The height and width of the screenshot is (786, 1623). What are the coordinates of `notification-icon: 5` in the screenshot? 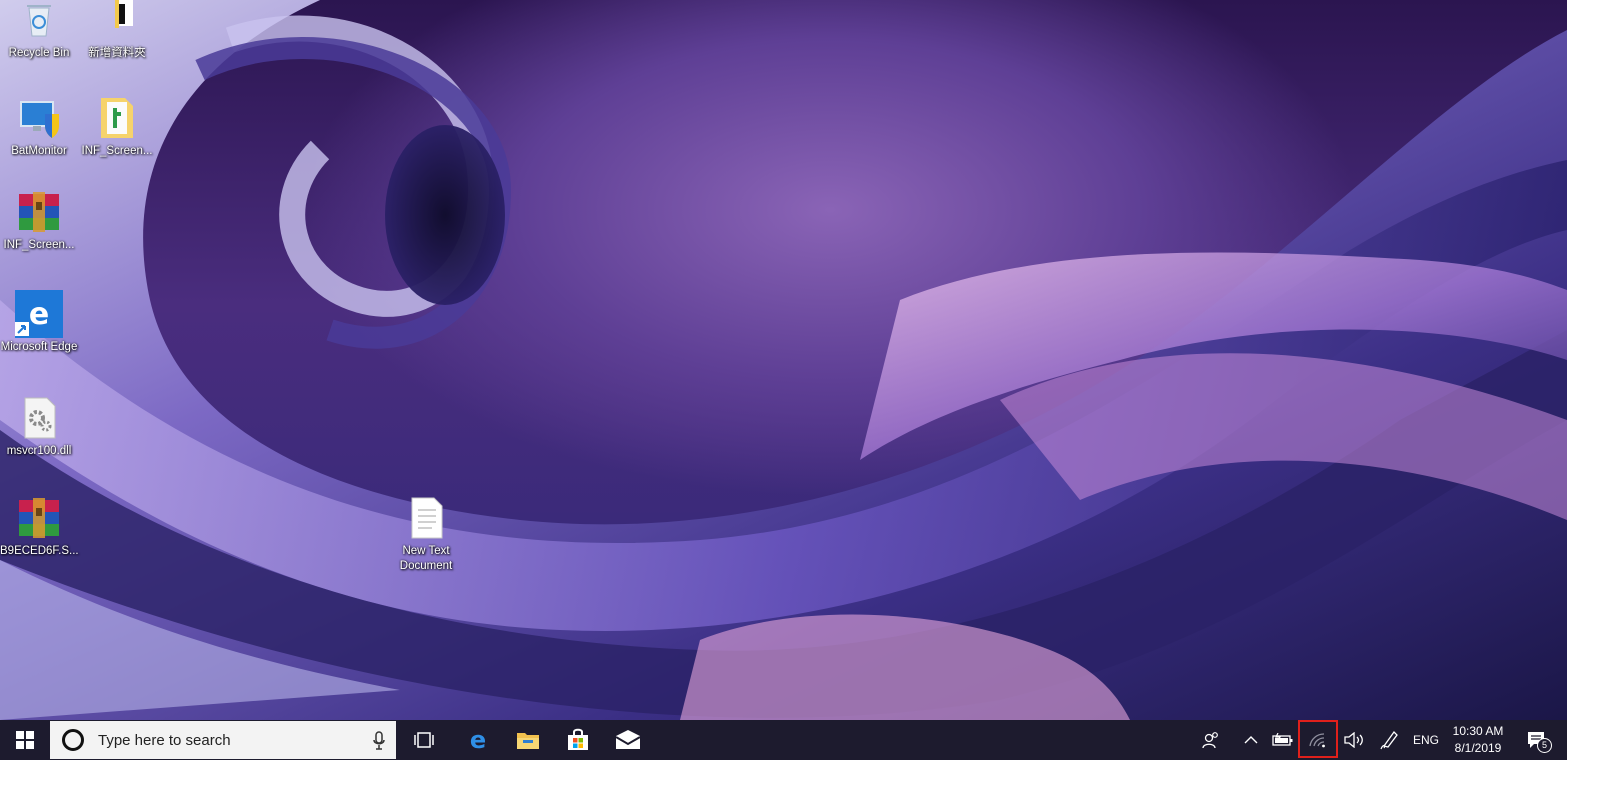 It's located at (1539, 741).